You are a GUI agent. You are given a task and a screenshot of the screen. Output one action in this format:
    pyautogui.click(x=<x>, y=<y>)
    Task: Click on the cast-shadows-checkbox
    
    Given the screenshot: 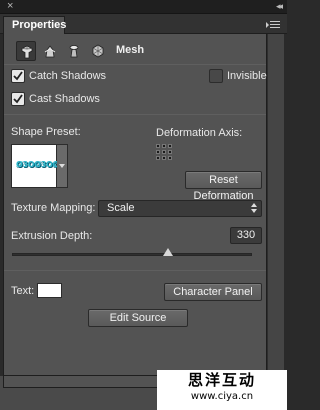 What is the action you would take?
    pyautogui.click(x=18, y=99)
    